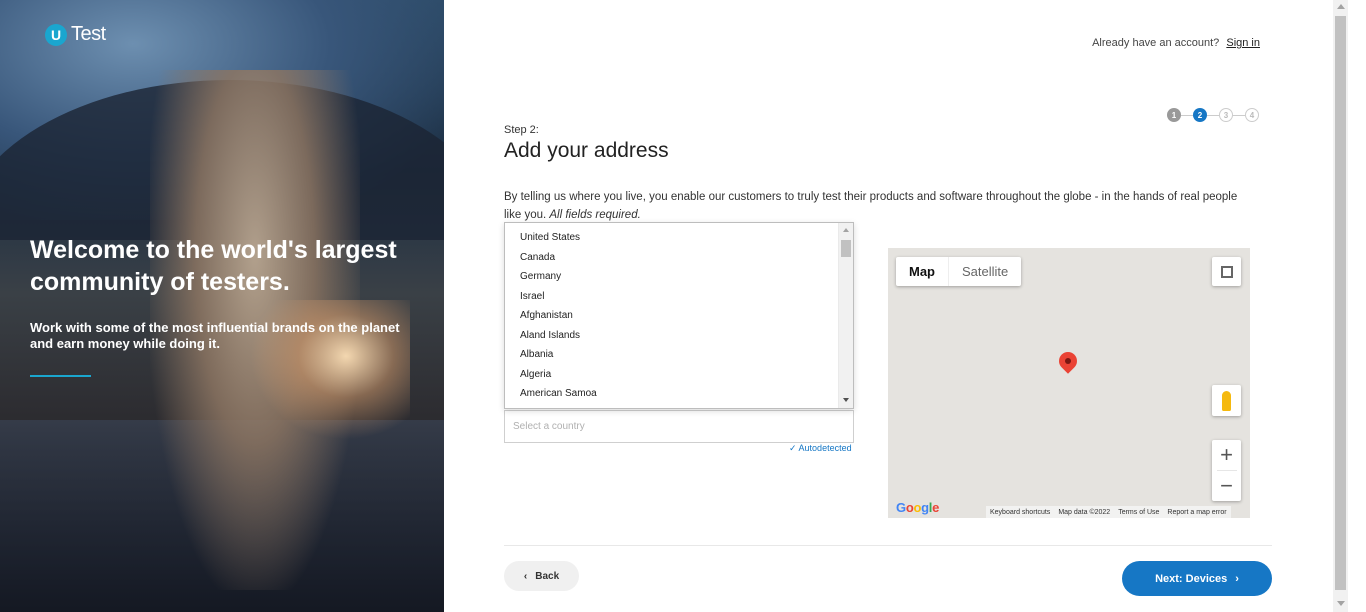 Image resolution: width=1366 pixels, height=612 pixels. I want to click on google-logo: Google, so click(917, 507).